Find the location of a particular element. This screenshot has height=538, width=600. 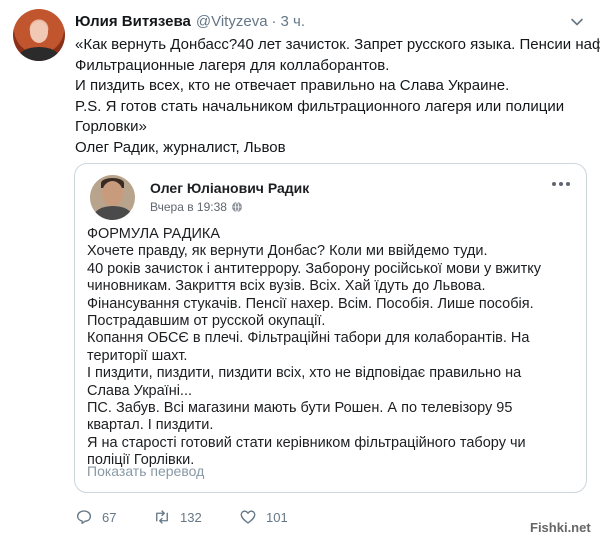

author-handle: @Vityzeva is located at coordinates (232, 21).